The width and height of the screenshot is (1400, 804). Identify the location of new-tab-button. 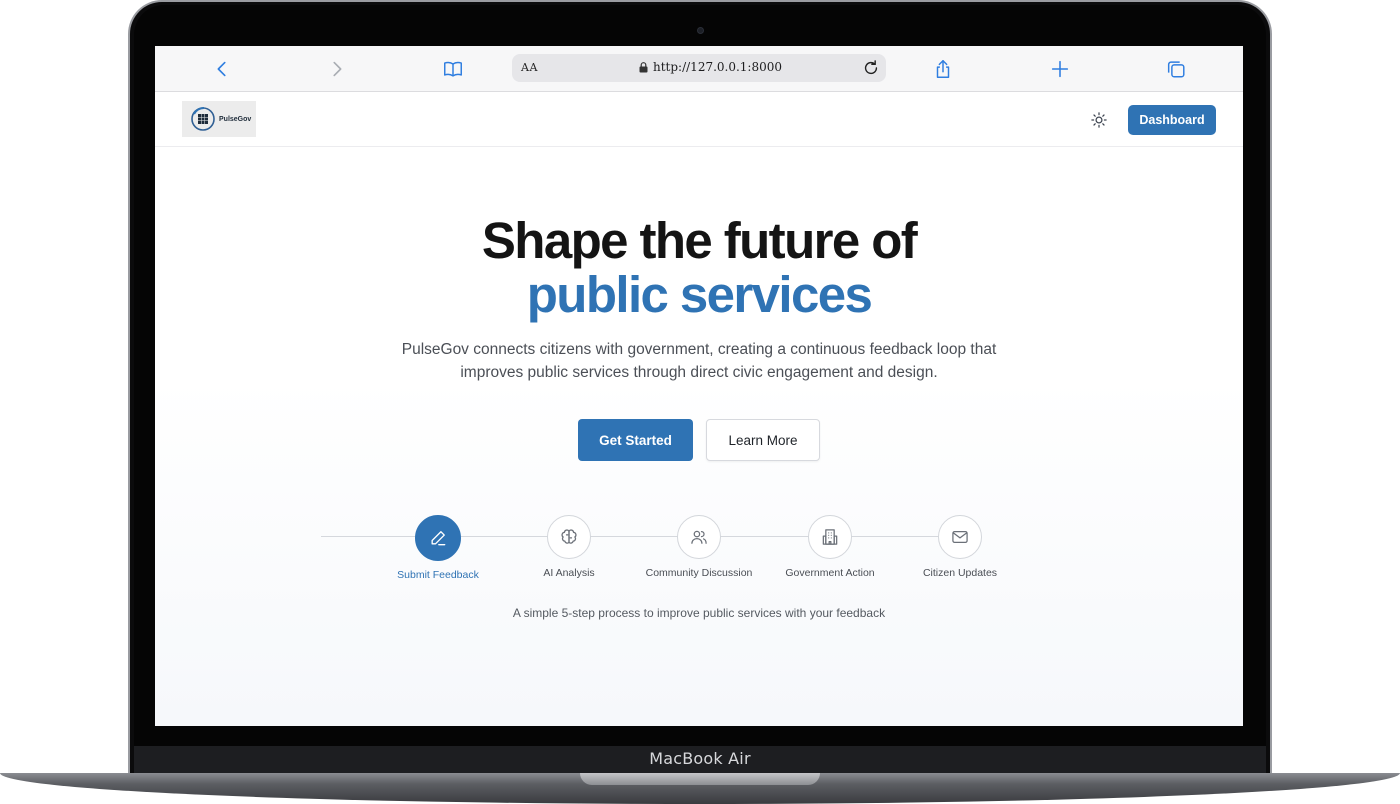
(1060, 69).